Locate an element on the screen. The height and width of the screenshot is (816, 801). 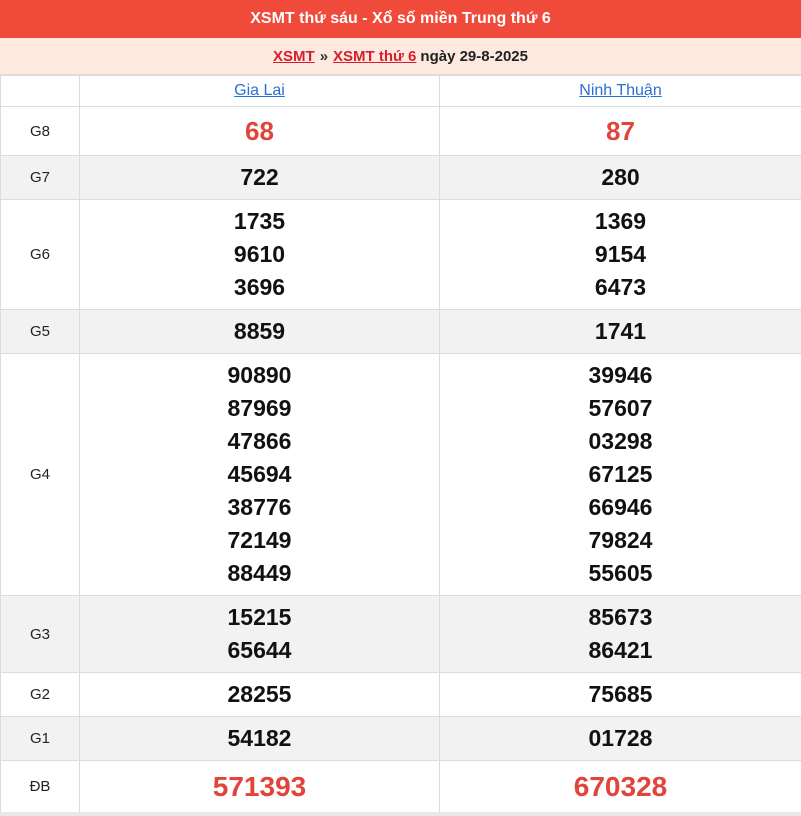
result-number: 722 is located at coordinates (259, 177).